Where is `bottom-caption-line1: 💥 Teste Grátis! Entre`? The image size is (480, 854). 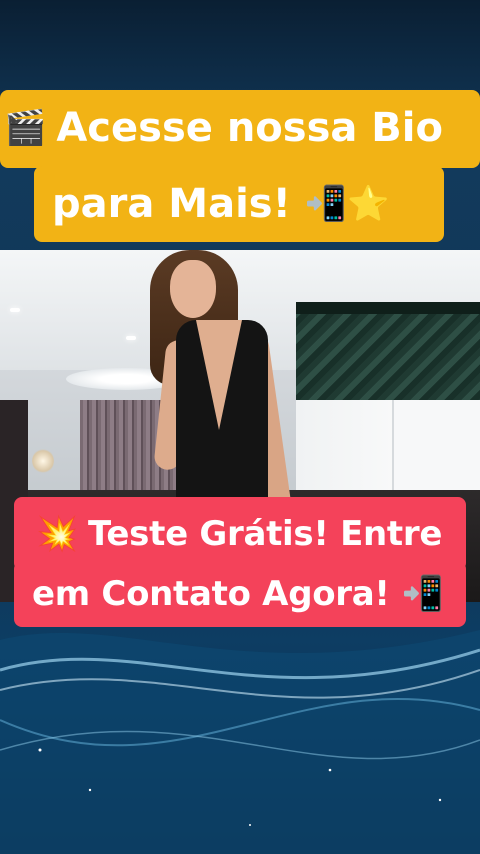
bottom-caption-line1: 💥 Teste Grátis! Entre is located at coordinates (240, 534).